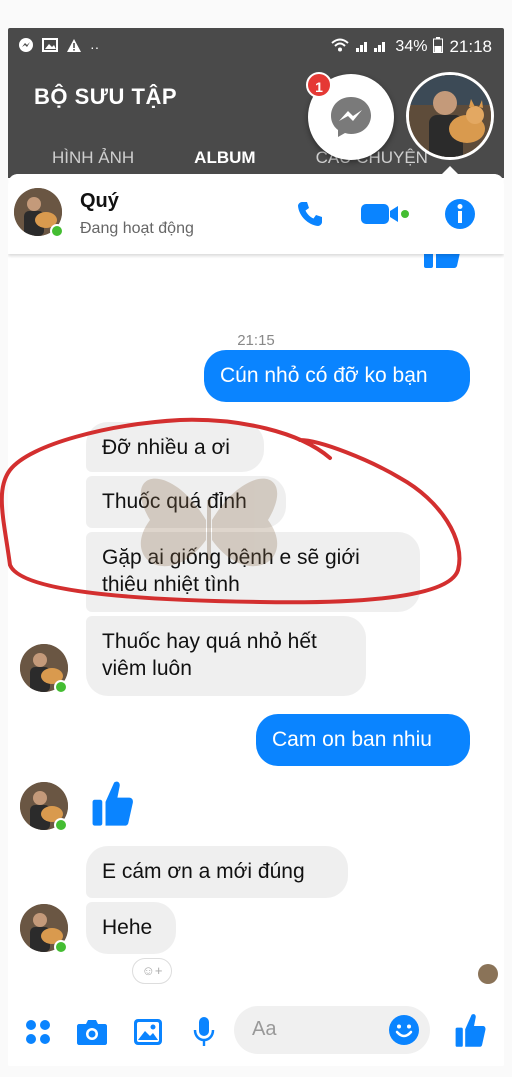 Image resolution: width=512 pixels, height=1077 pixels. Describe the element at coordinates (50, 47) in the screenshot. I see `image-icon` at that location.